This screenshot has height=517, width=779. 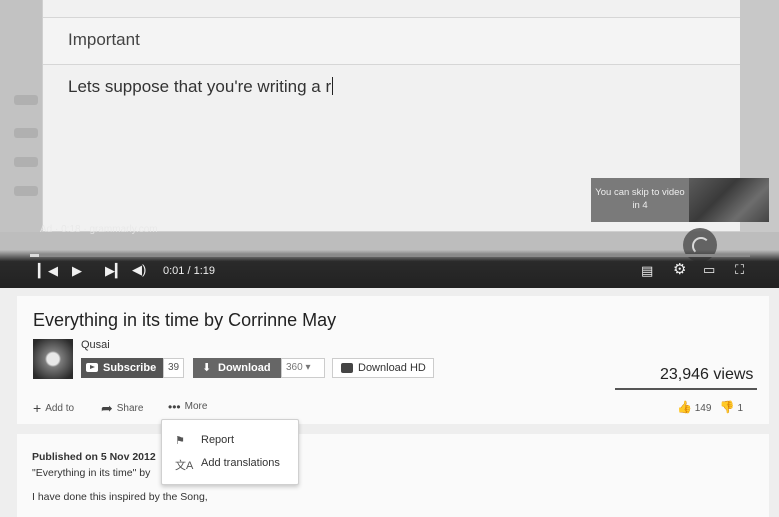 What do you see at coordinates (679, 269) in the screenshot?
I see `settings-gear-icon: ⚙` at bounding box center [679, 269].